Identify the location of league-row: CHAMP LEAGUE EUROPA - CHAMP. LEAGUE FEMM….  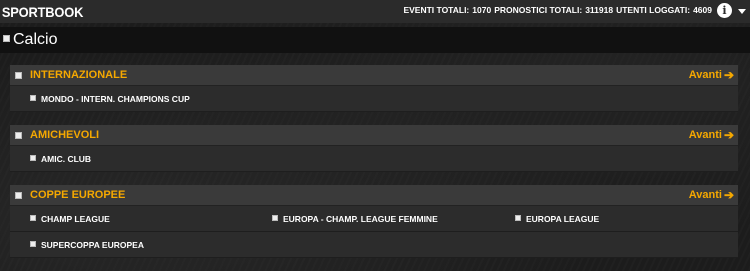
(374, 219).